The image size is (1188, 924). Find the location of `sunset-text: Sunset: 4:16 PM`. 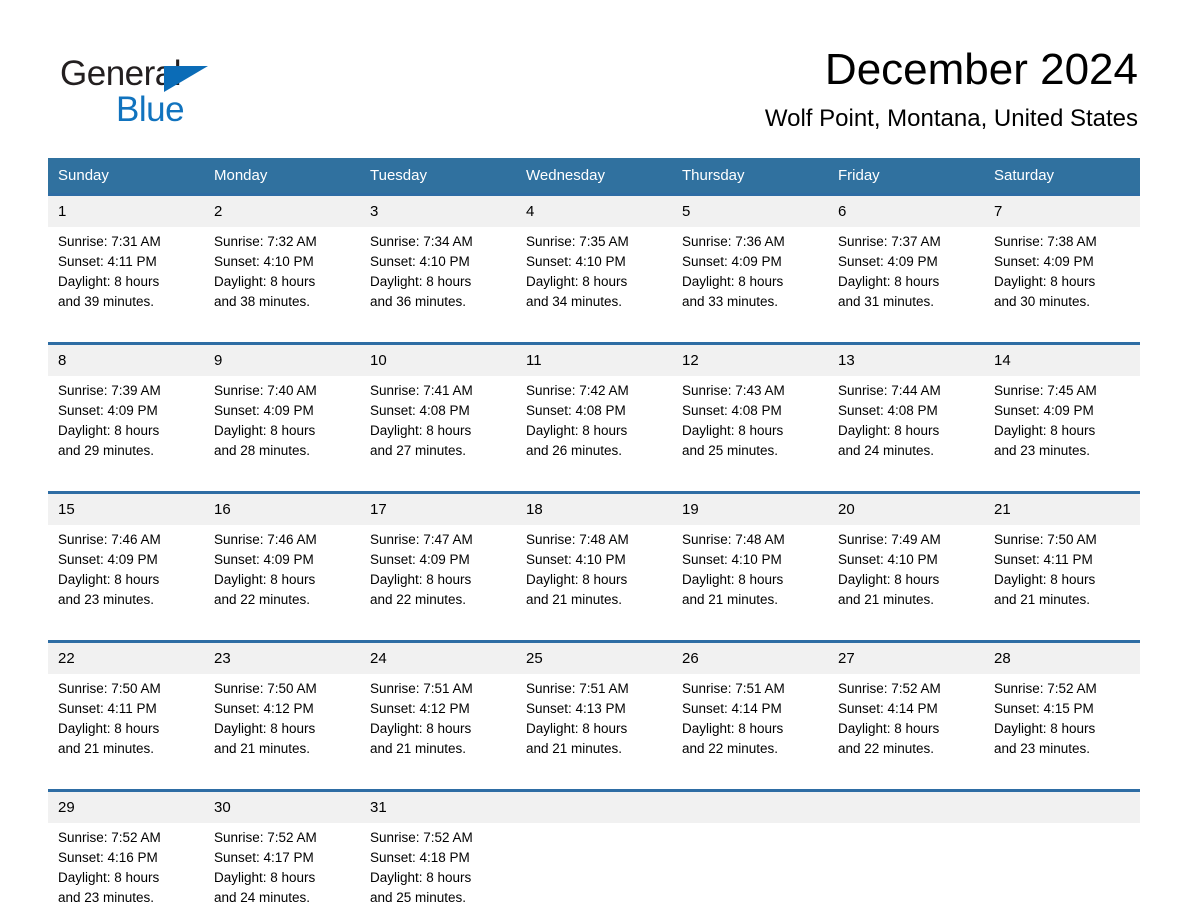

sunset-text: Sunset: 4:16 PM is located at coordinates (127, 858).